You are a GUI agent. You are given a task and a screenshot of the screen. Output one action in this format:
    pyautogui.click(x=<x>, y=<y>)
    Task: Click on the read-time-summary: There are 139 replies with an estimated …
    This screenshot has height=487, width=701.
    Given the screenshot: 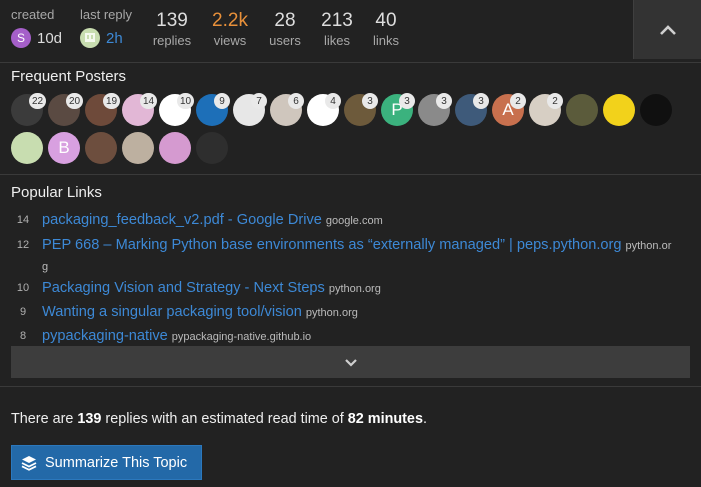 What is the action you would take?
    pyautogui.click(x=219, y=419)
    